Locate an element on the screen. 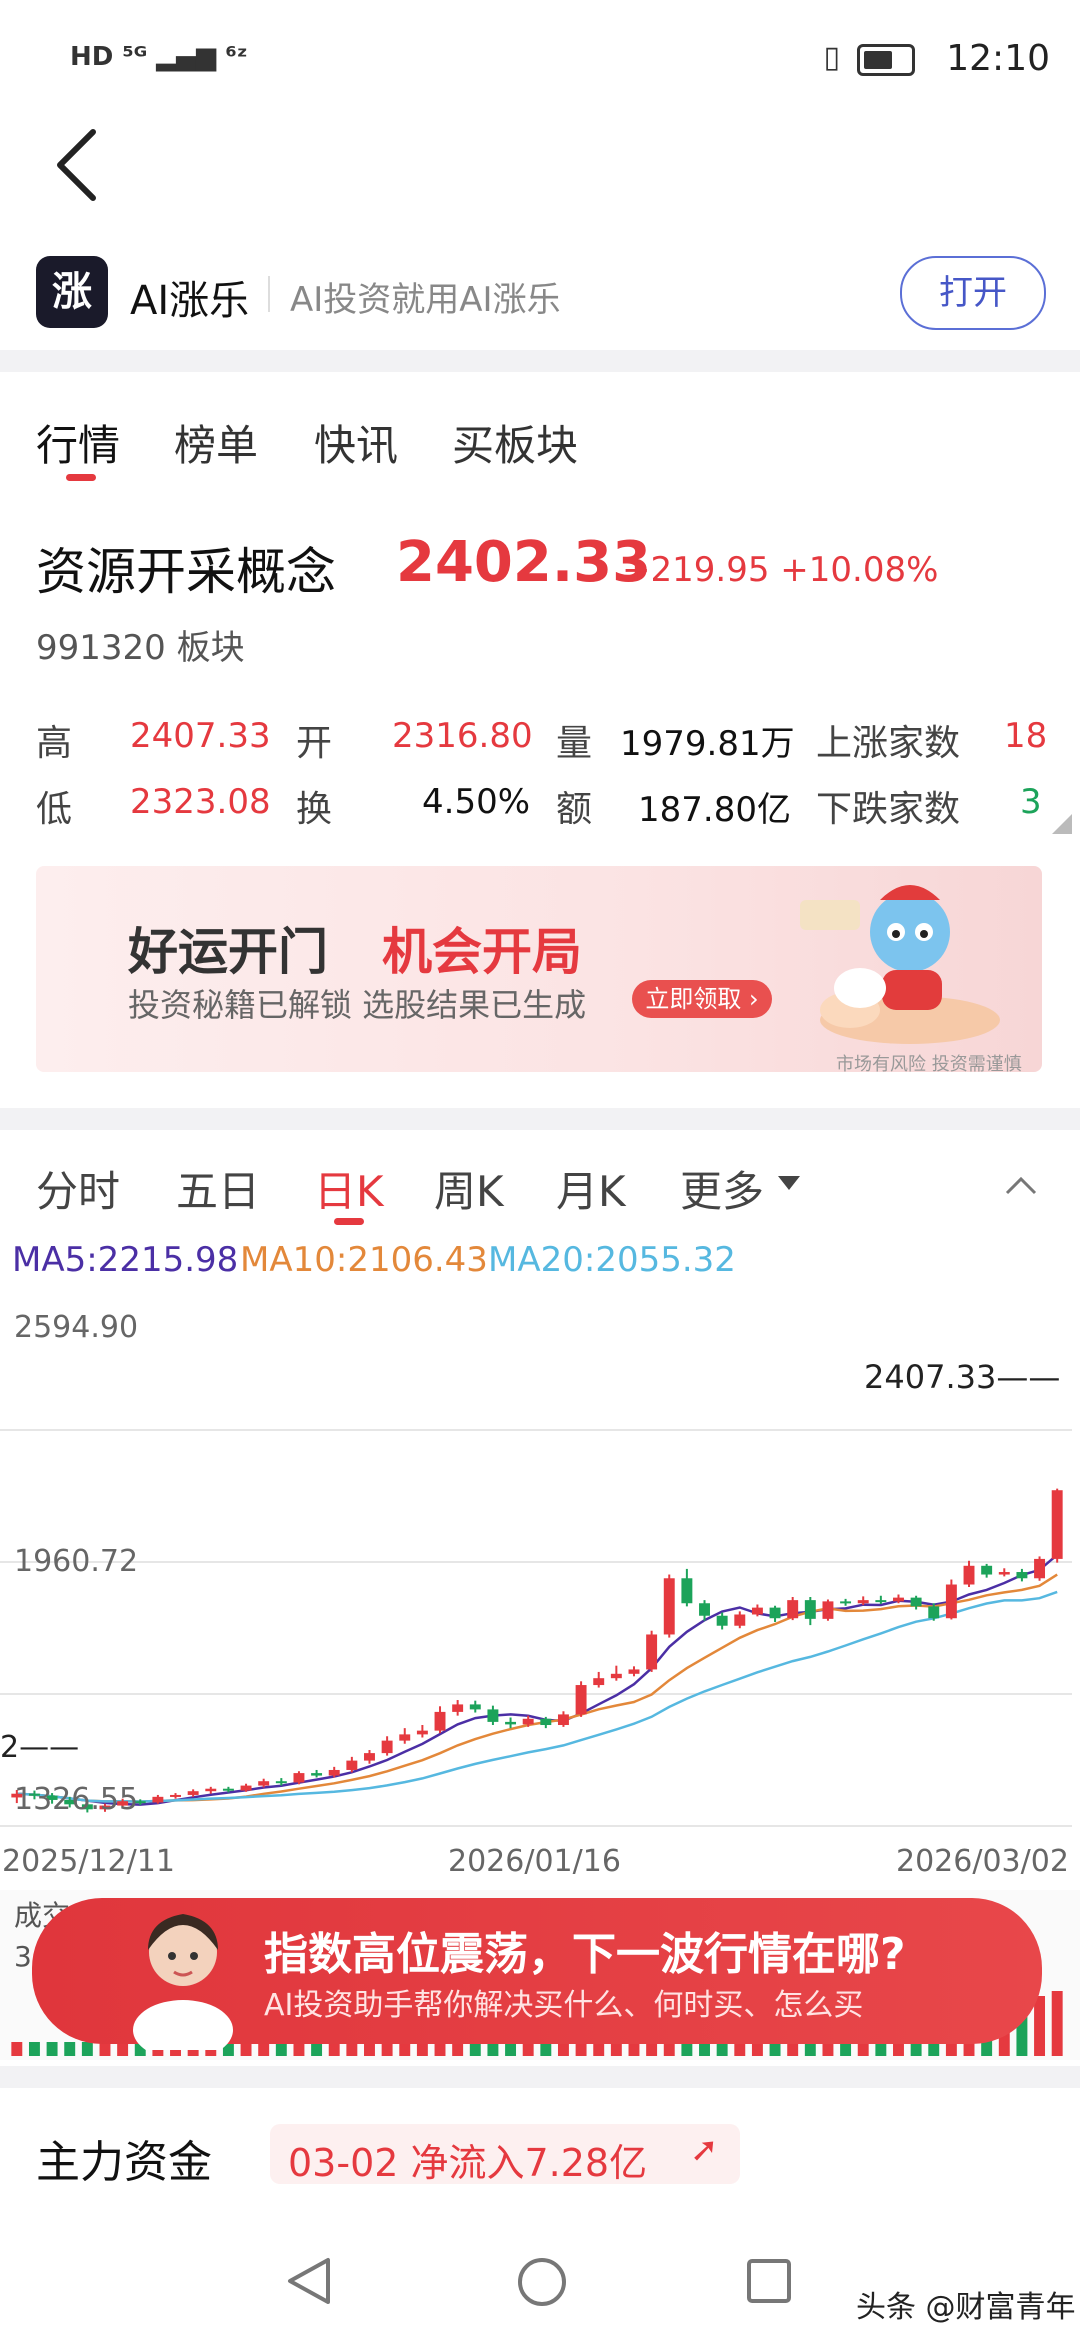 The width and height of the screenshot is (1080, 2340). tab-five-day: 五日 is located at coordinates (218, 1188).